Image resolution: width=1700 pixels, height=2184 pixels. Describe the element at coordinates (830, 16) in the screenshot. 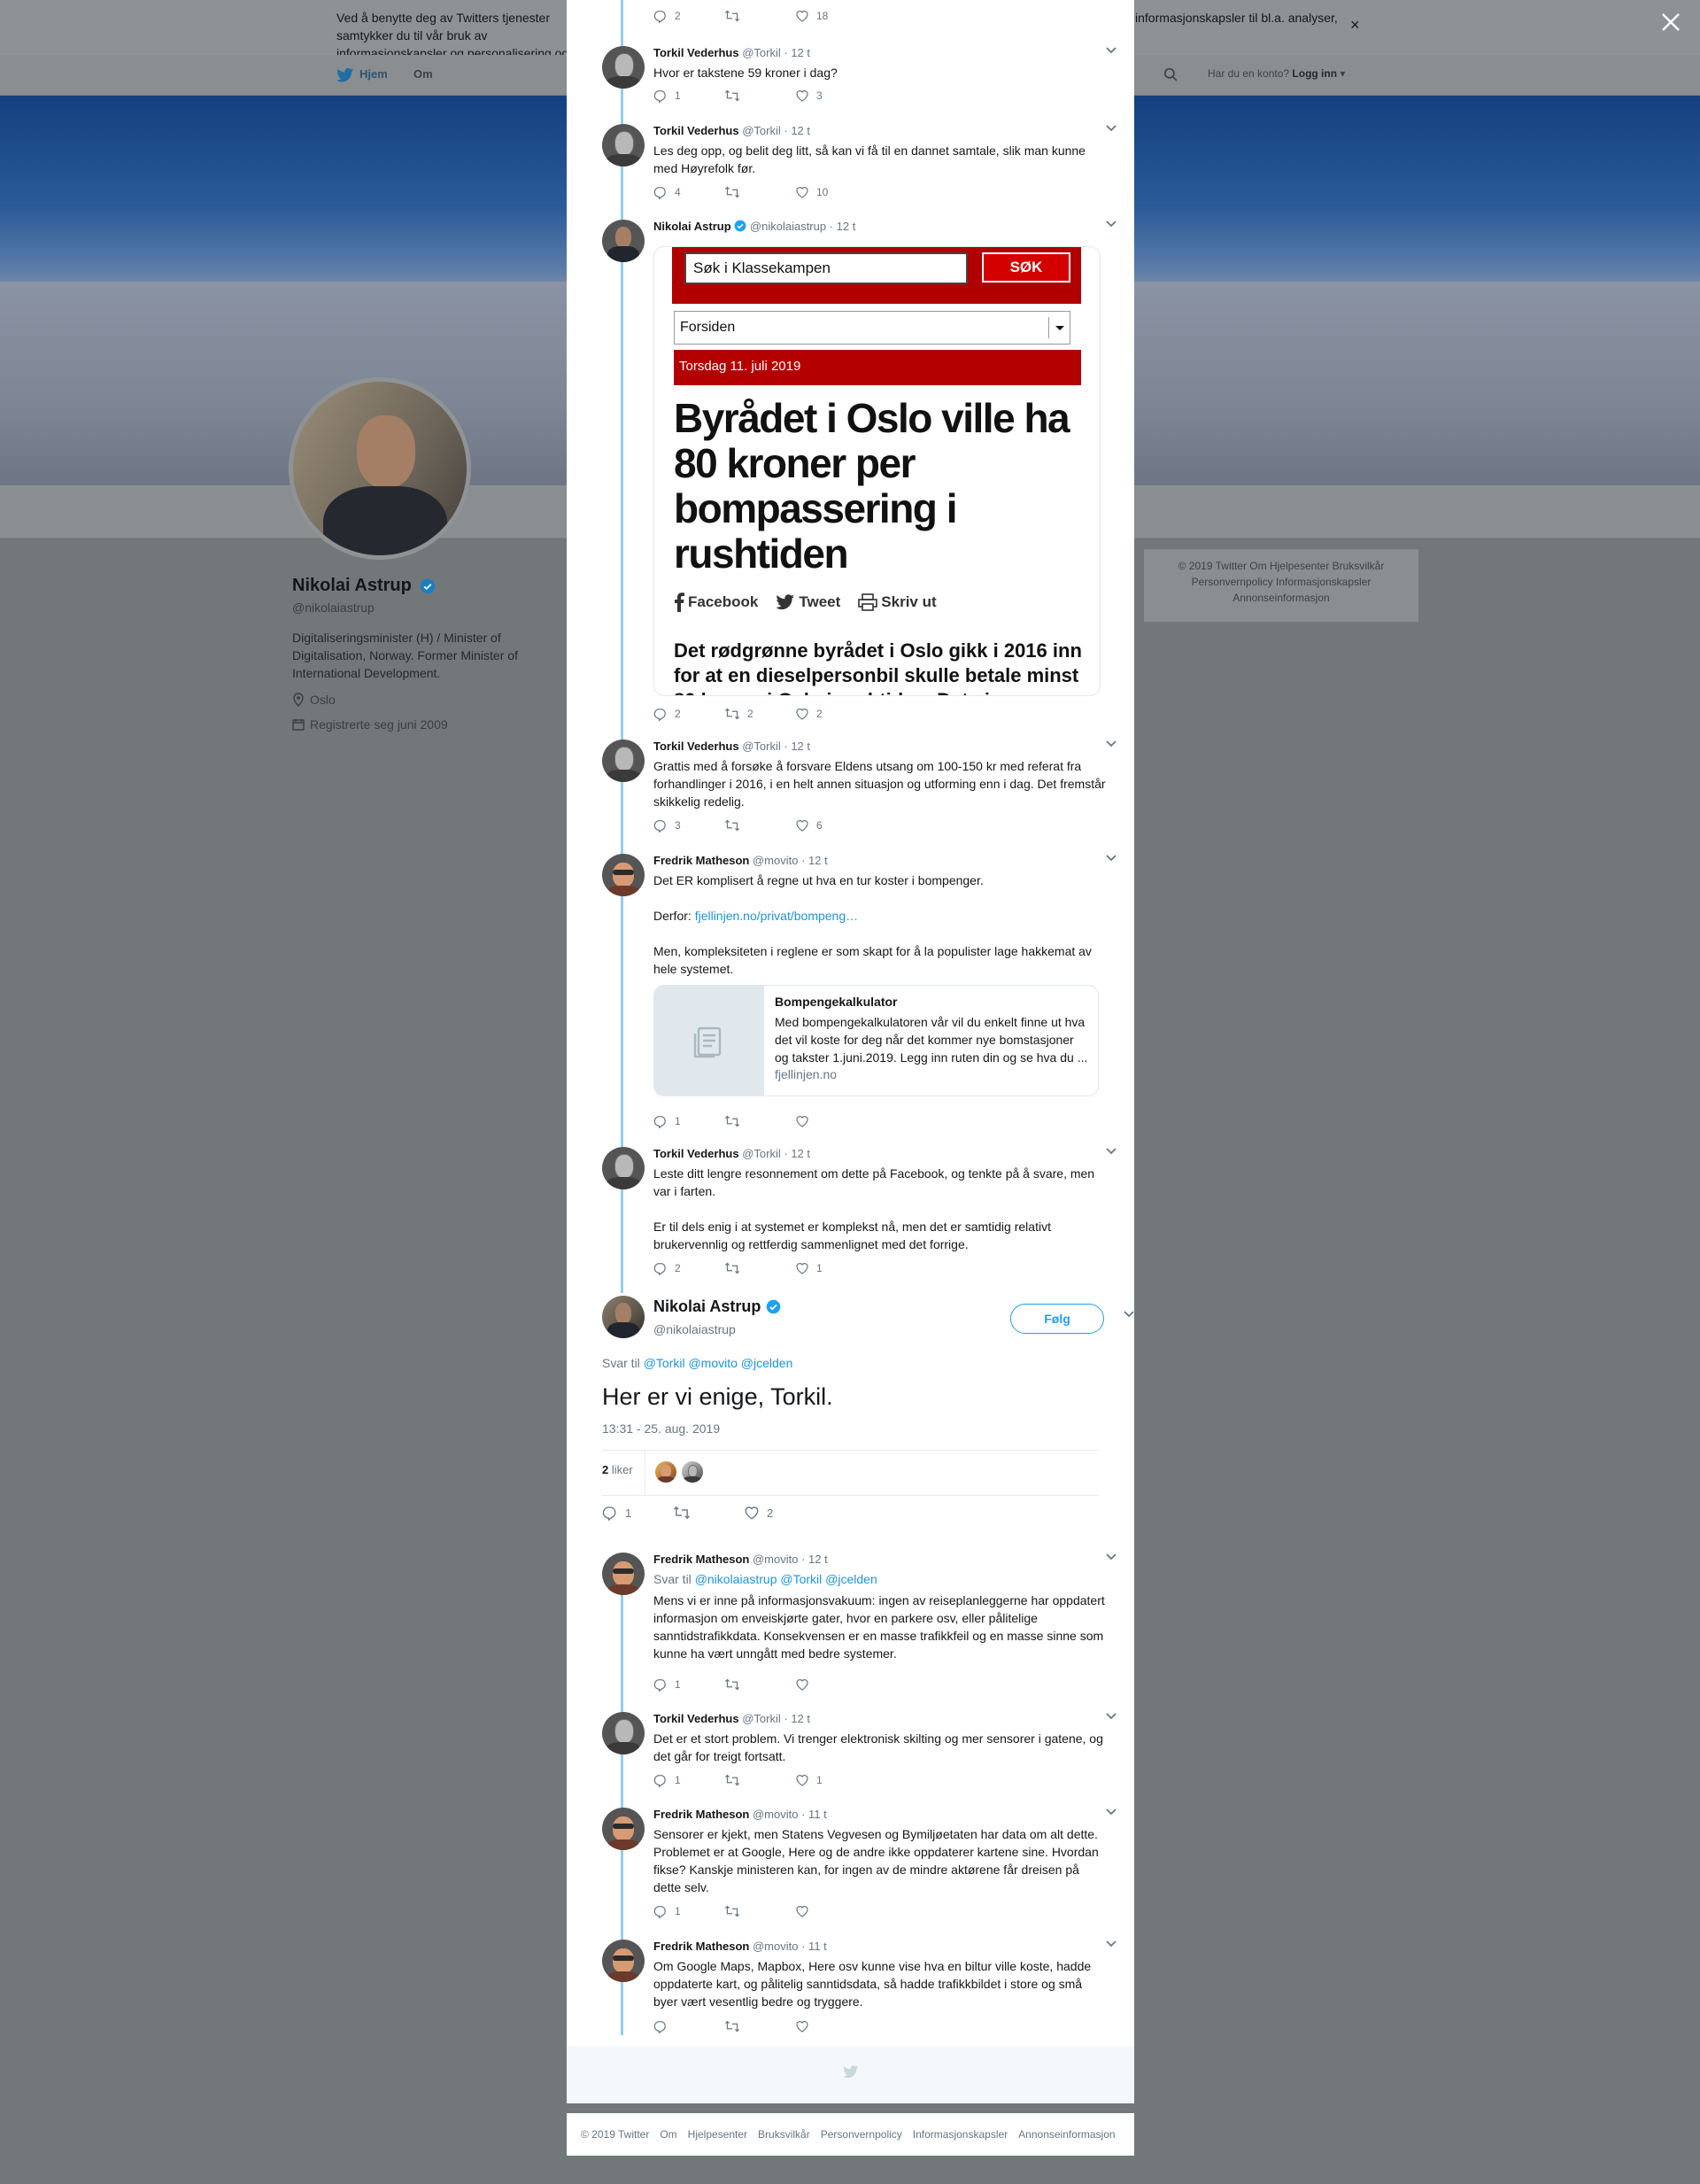

I see `like-button: 18` at that location.